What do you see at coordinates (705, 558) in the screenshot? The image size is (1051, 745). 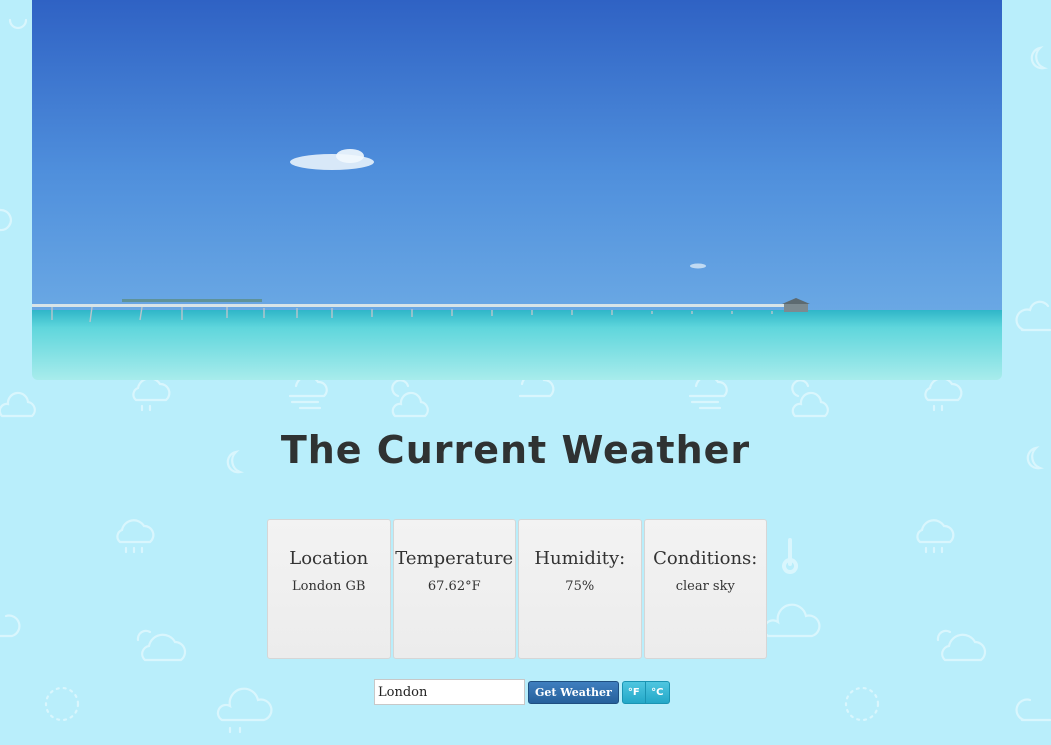 I see `conditions-label: Conditions:` at bounding box center [705, 558].